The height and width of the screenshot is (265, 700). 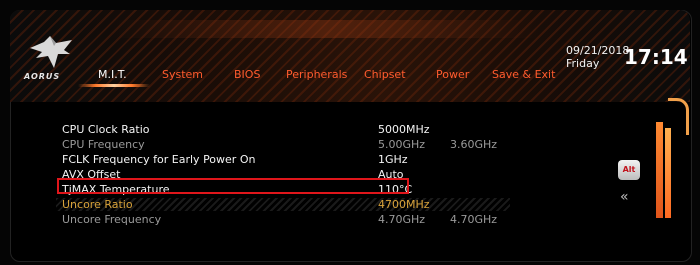 What do you see at coordinates (474, 219) in the screenshot?
I see `setting-extra: 4.70GHz` at bounding box center [474, 219].